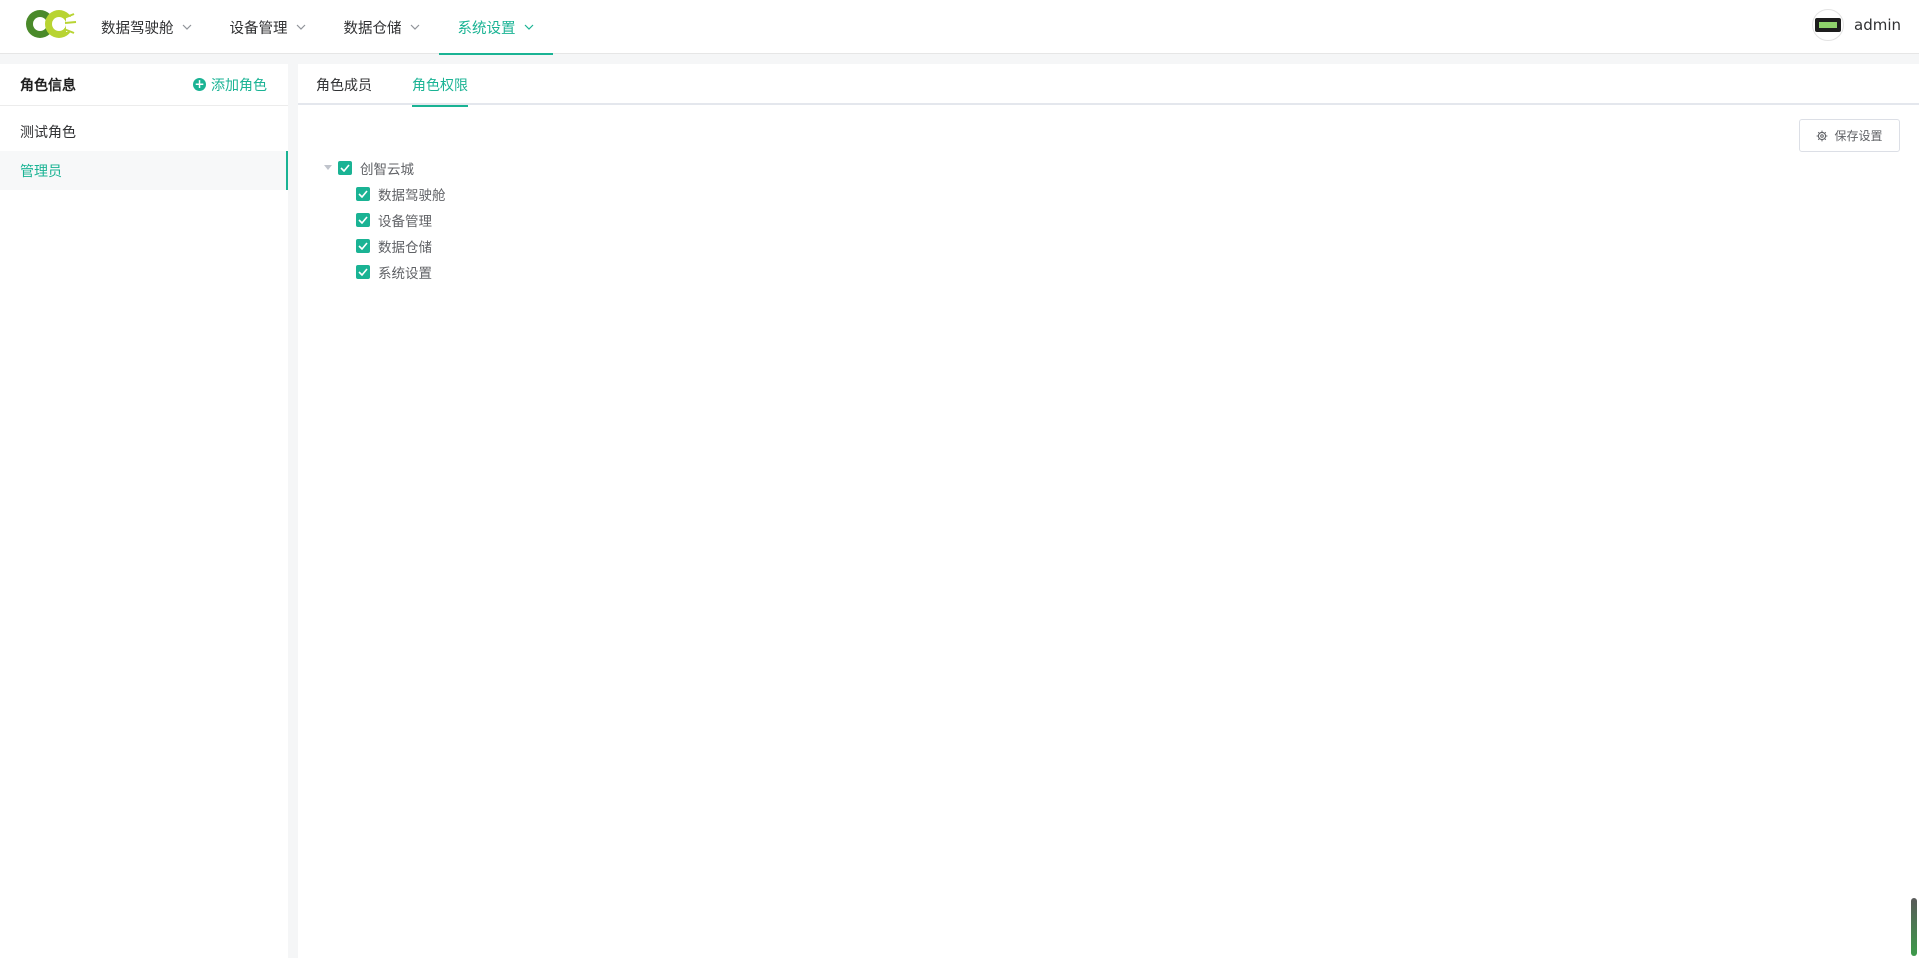 This screenshot has width=1919, height=958. Describe the element at coordinates (328, 168) in the screenshot. I see `caret-down-icon` at that location.